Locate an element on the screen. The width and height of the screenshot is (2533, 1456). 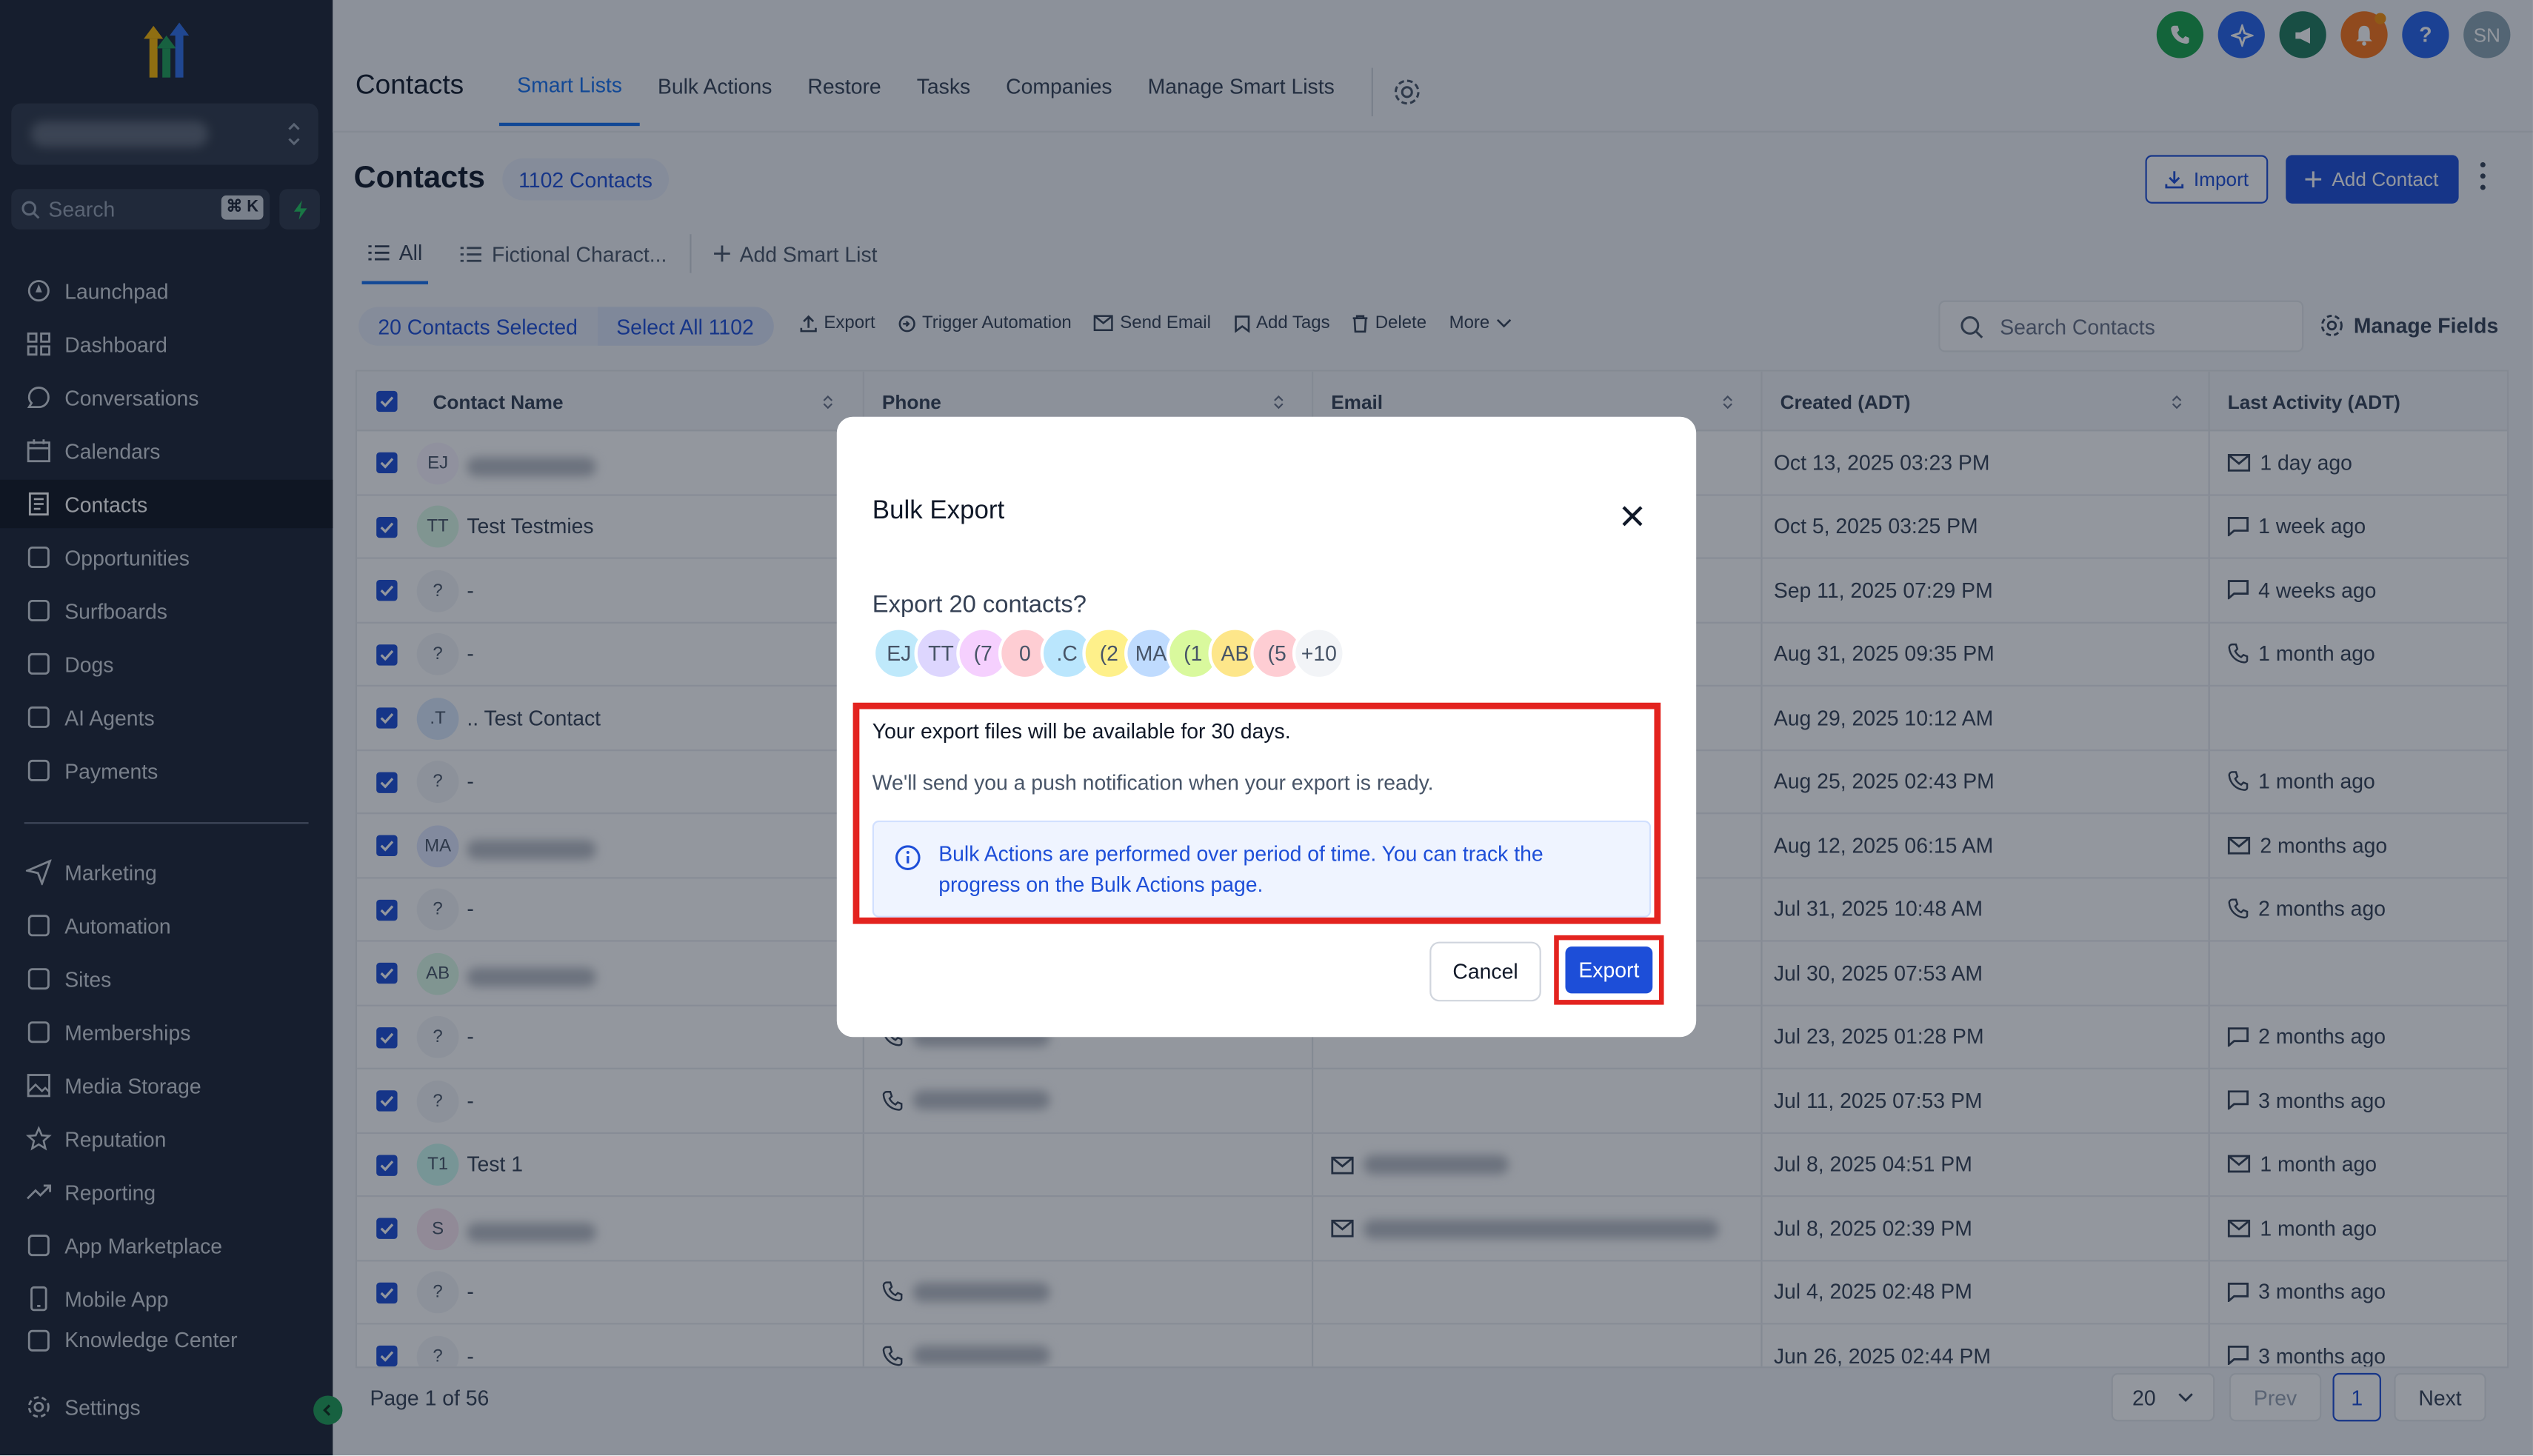
export-button: Export is located at coordinates (1609, 970).